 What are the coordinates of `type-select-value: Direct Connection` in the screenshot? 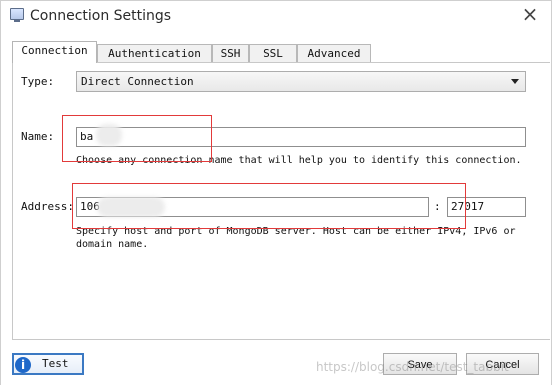 It's located at (137, 81).